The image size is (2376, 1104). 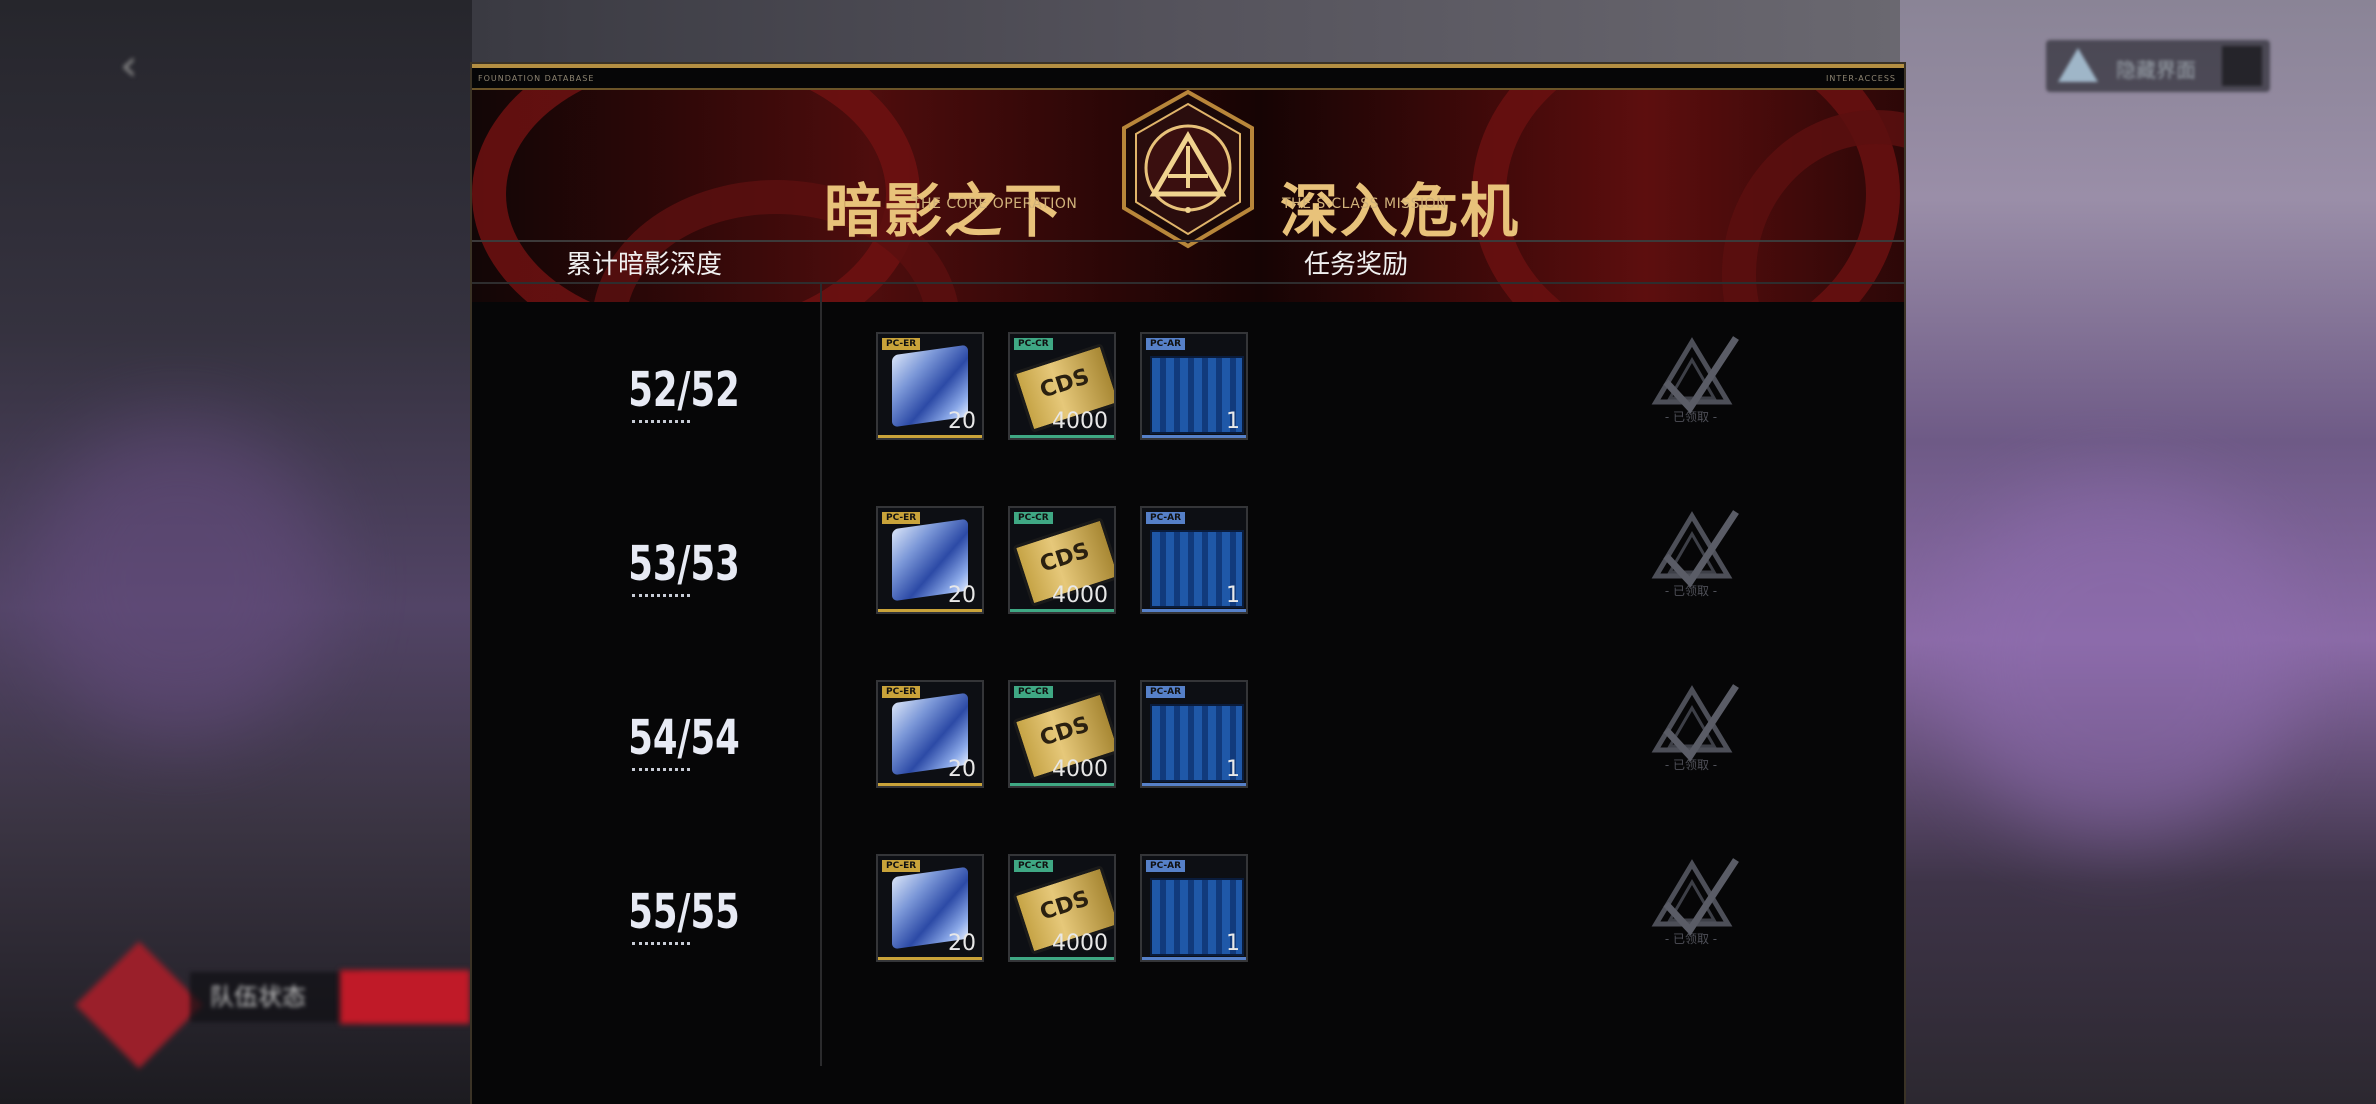 What do you see at coordinates (405, 997) in the screenshot?
I see `team-status-button` at bounding box center [405, 997].